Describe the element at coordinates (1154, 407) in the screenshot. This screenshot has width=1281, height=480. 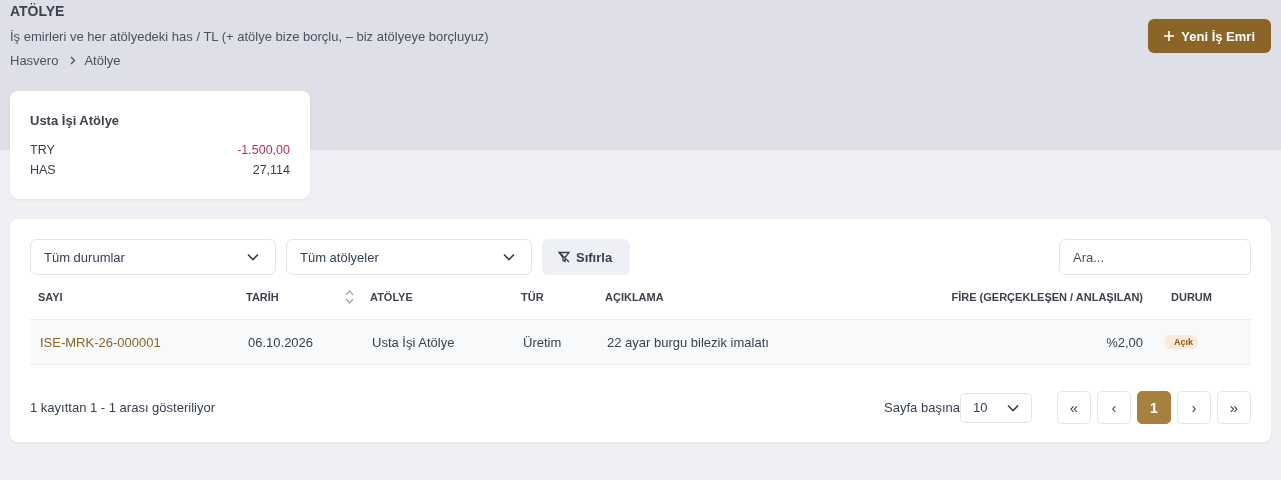
I see `page-button: 1` at that location.